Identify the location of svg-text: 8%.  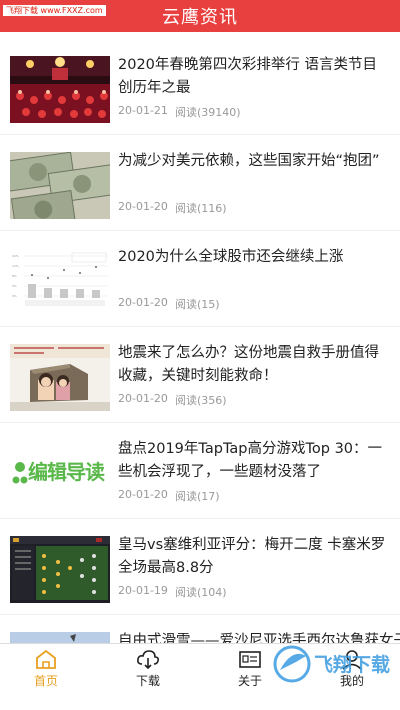
(14, 276).